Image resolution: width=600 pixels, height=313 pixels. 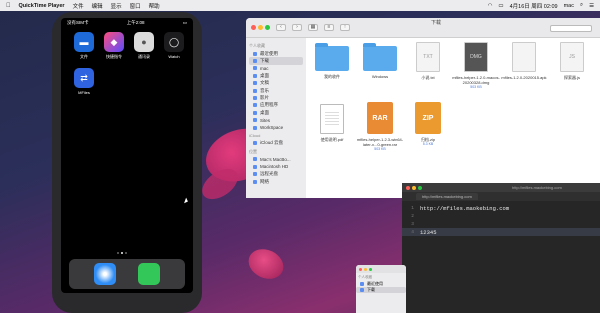 I want to click on menu-app-name: QuickTime Player, so click(x=42, y=6).